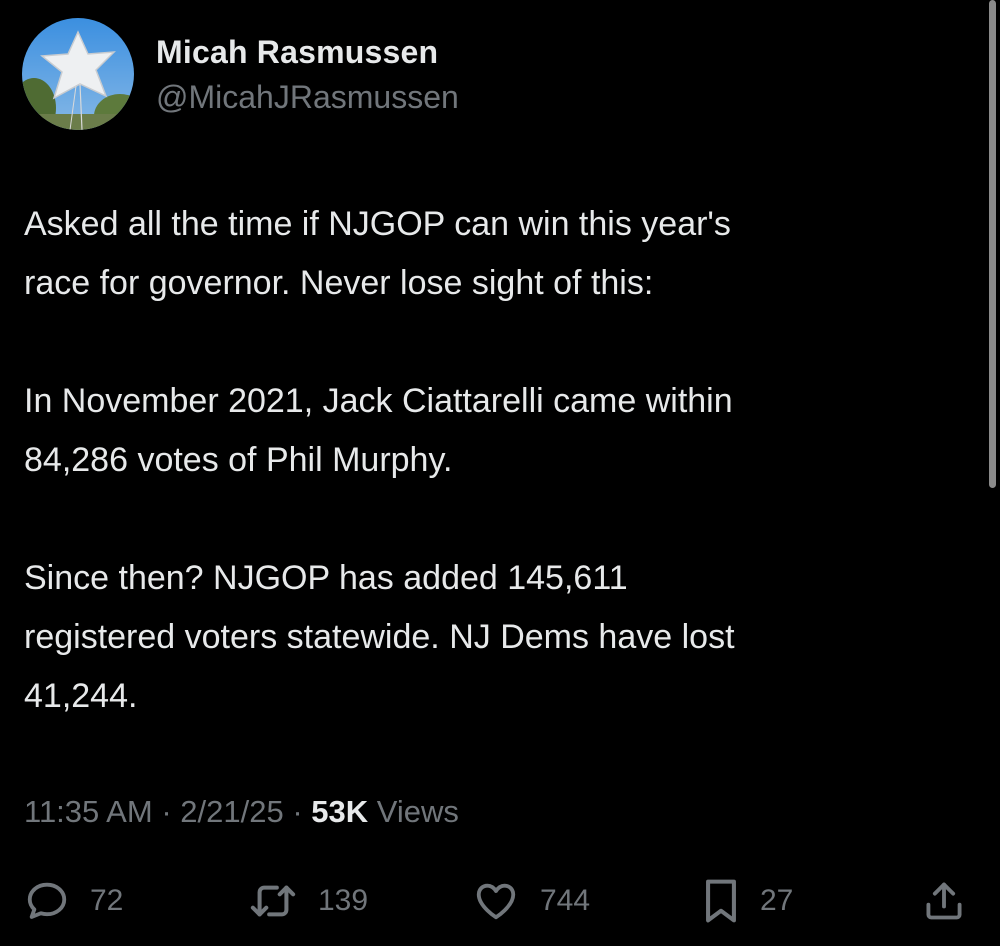 The height and width of the screenshot is (946, 1000). Describe the element at coordinates (777, 900) in the screenshot. I see `bookmark-count: 27` at that location.